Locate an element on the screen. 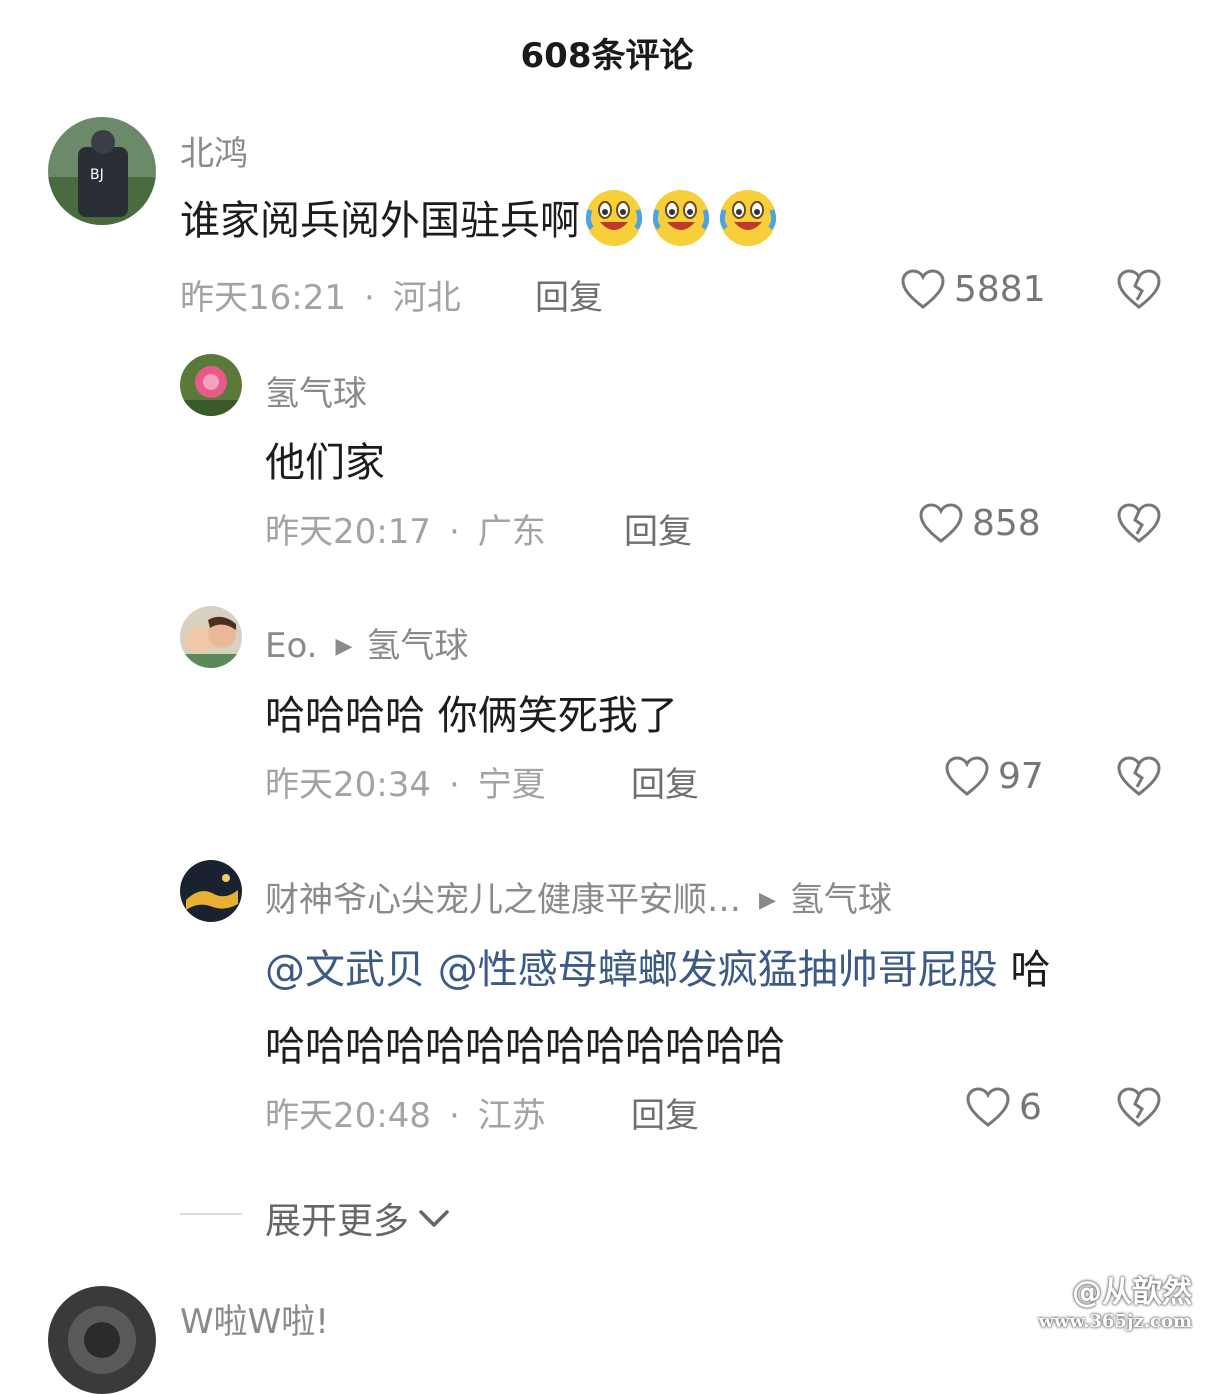  expand-more-label: 展开更多 is located at coordinates (337, 1221).